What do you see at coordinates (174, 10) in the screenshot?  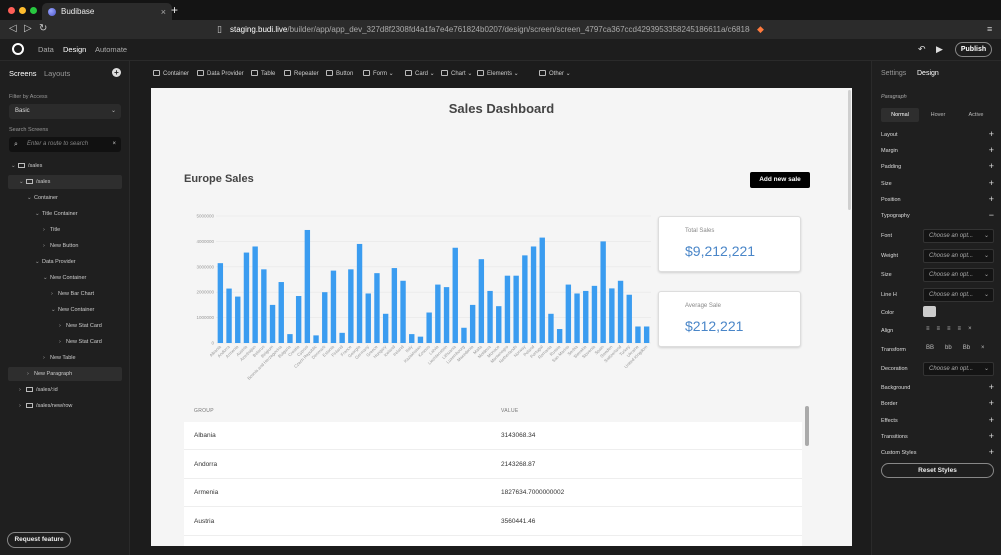 I see `new-tab-button: +` at bounding box center [174, 10].